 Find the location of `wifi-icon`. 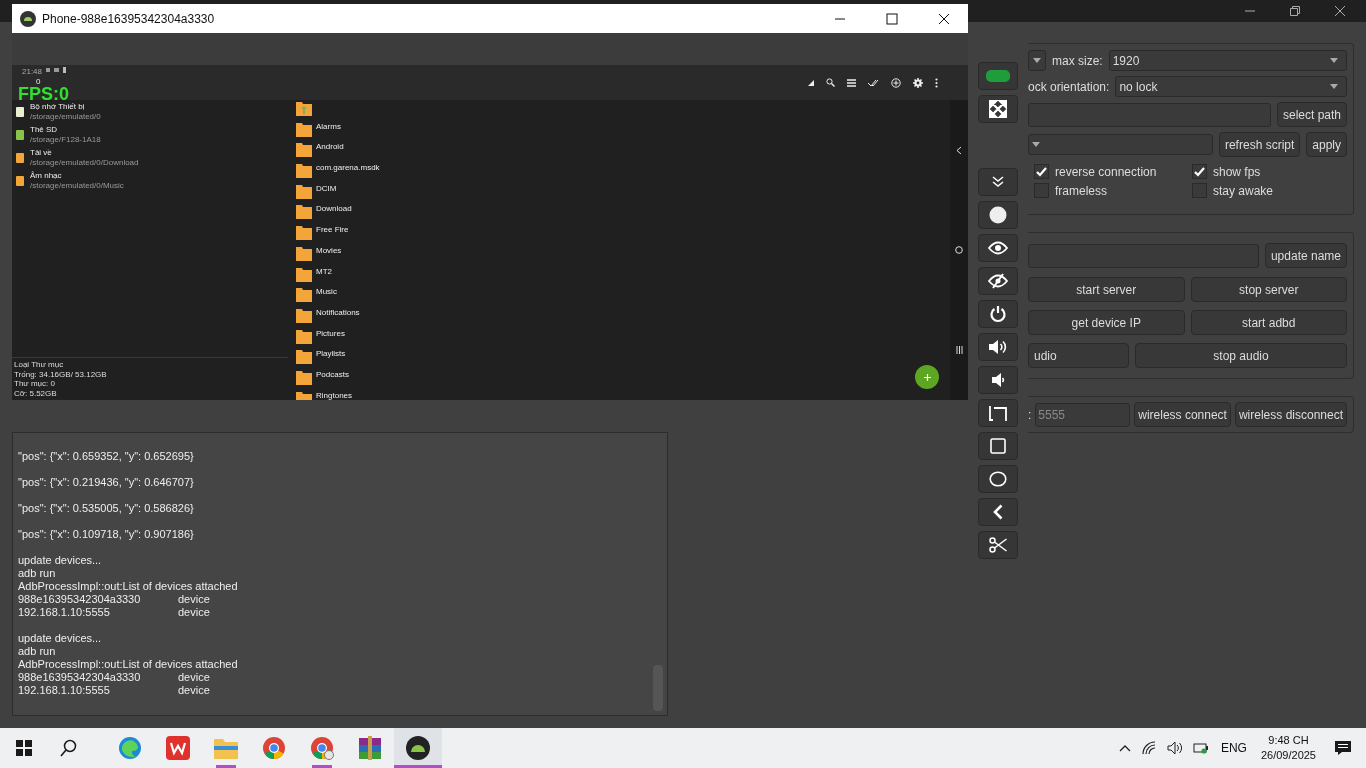

wifi-icon is located at coordinates (1148, 748).